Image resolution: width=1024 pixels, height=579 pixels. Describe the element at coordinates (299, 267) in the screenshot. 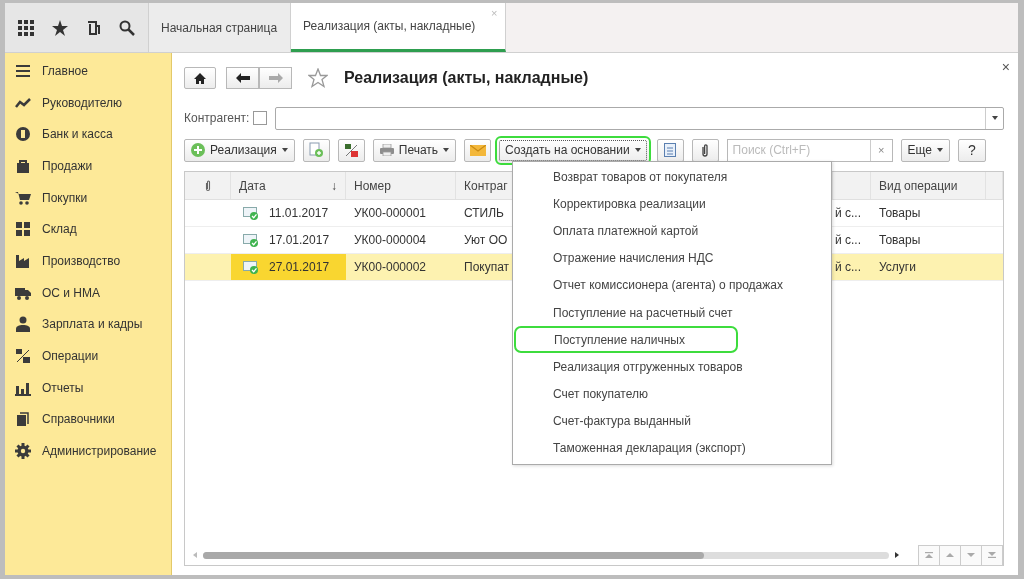

I see `table-cell: 27.01.2017` at that location.